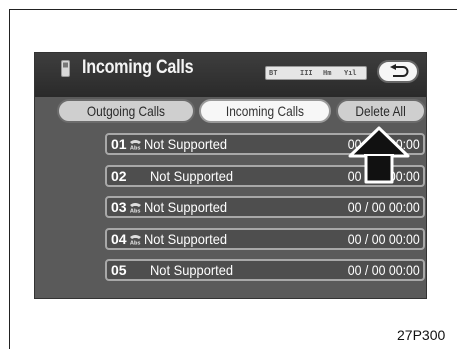 The width and height of the screenshot is (457, 354). I want to click on screen-header: Incoming Calls BT III Hm Yıl, so click(230, 75).